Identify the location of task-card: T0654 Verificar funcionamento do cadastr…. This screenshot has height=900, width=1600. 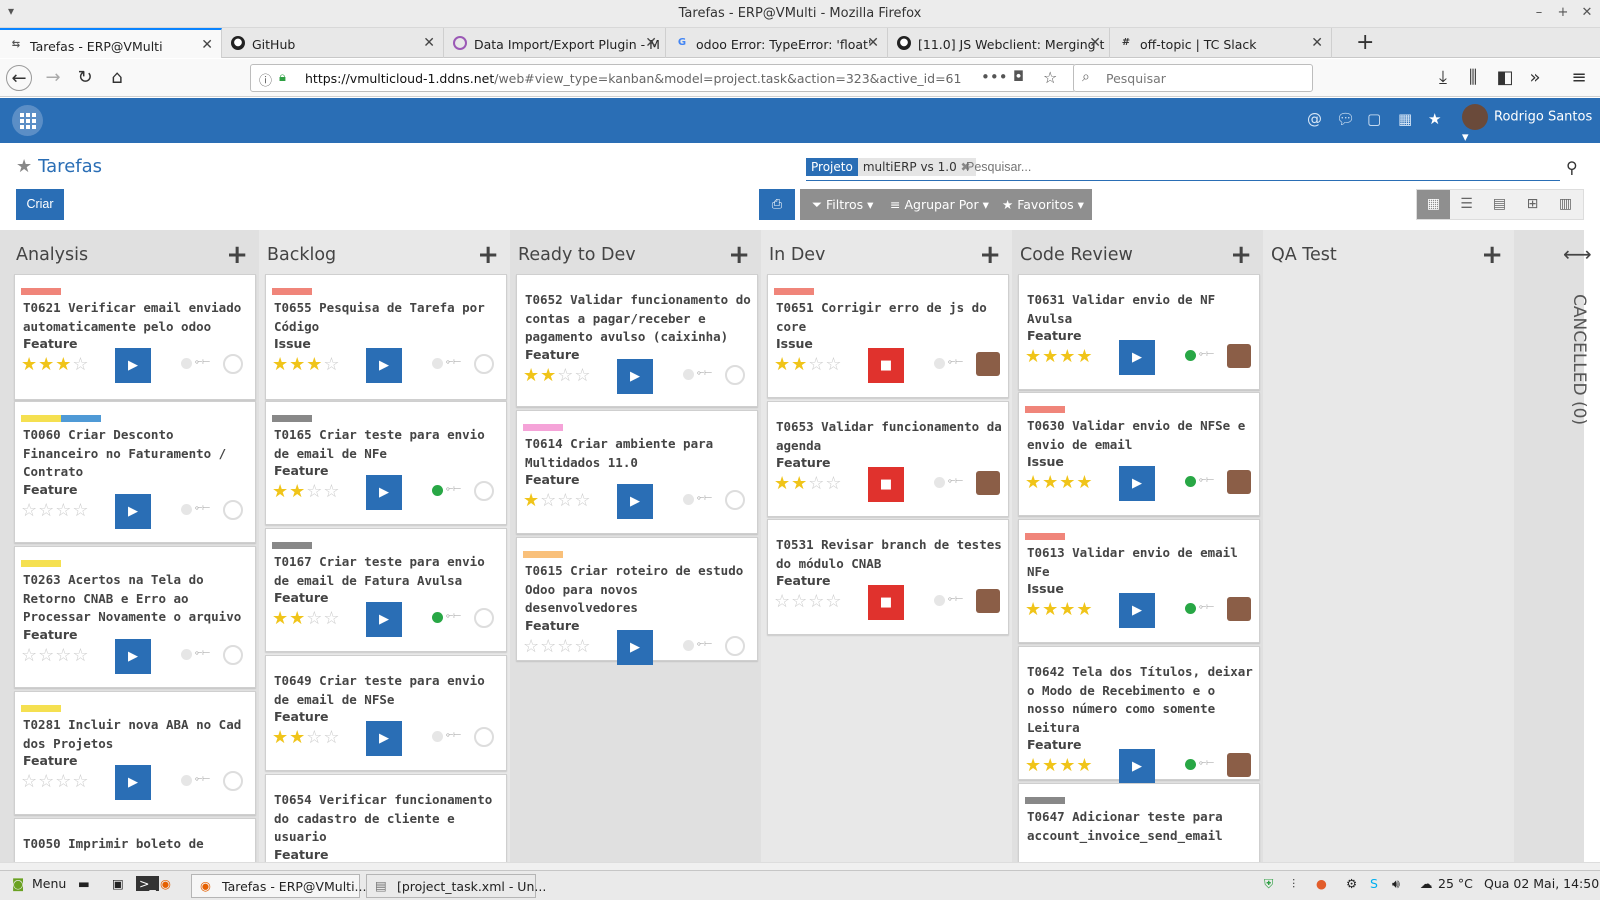
(386, 818).